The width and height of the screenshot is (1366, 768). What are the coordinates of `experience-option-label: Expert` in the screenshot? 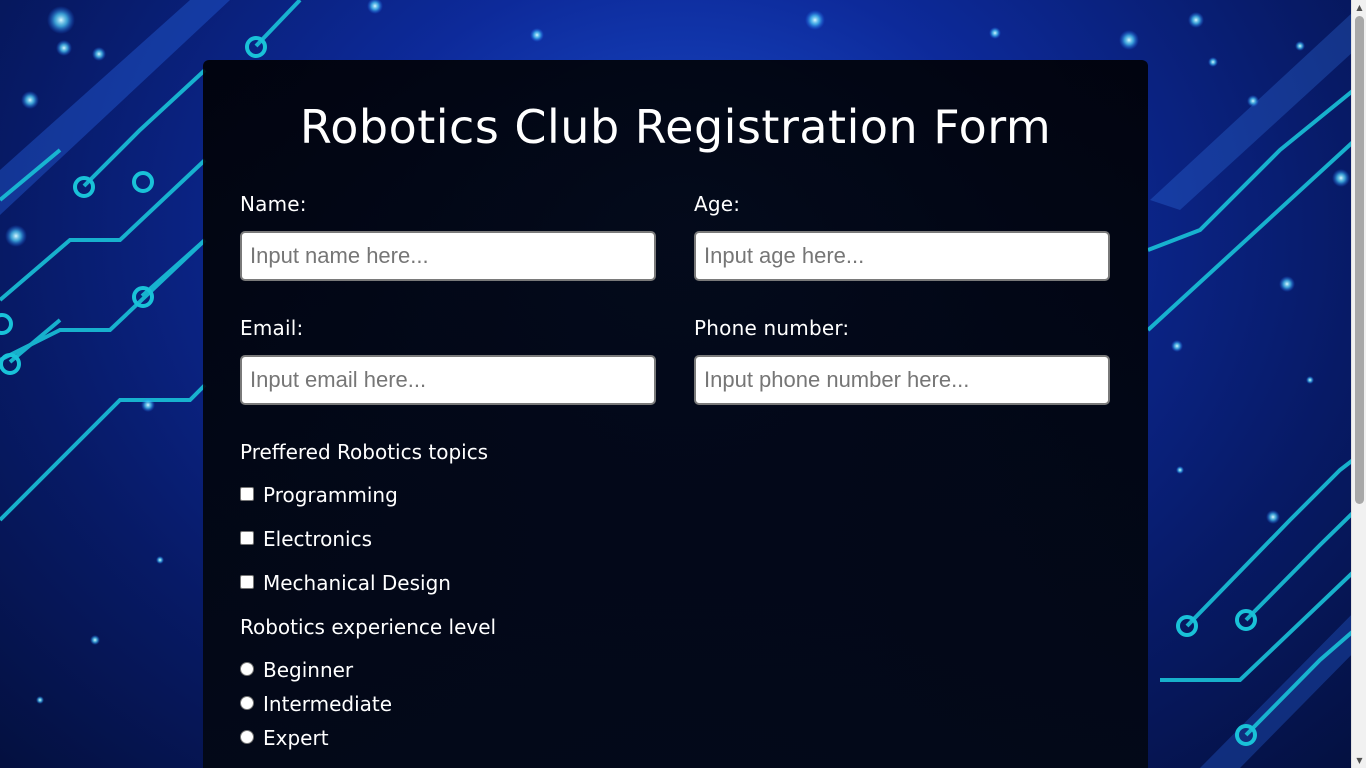 It's located at (296, 738).